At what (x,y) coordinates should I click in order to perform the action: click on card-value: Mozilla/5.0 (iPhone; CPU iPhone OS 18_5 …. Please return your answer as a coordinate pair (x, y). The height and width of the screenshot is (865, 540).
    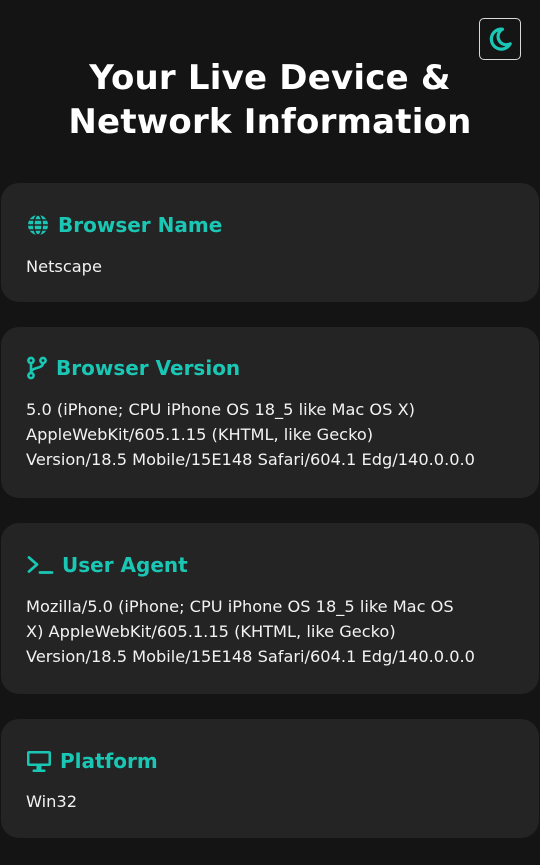
    Looking at the image, I should click on (276, 631).